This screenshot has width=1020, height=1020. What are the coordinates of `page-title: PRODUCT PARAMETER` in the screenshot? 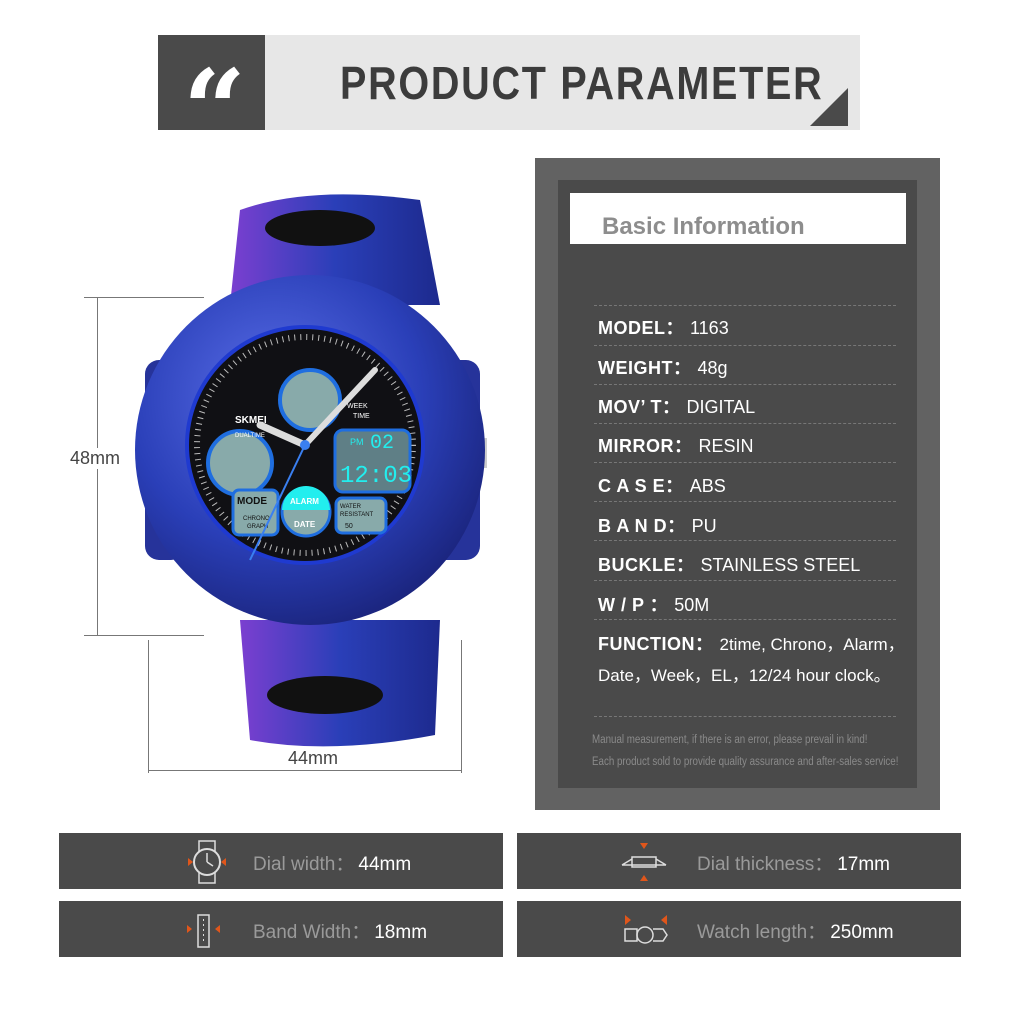 It's located at (582, 83).